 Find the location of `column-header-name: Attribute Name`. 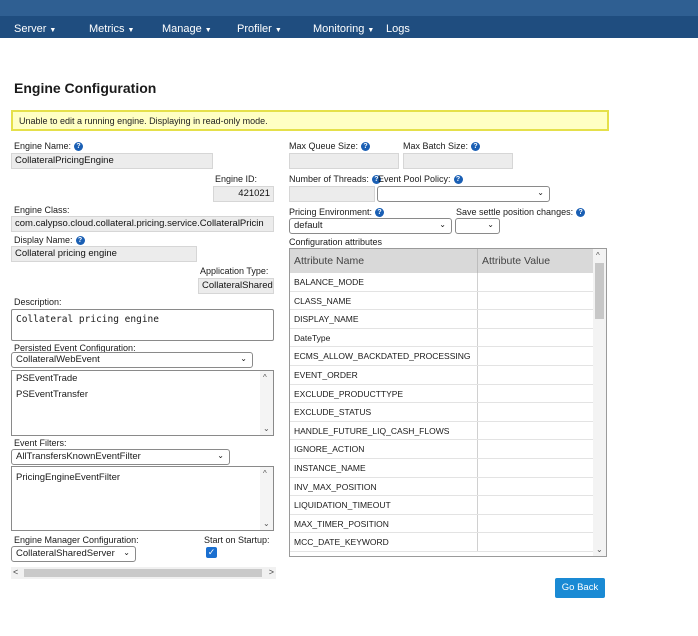

column-header-name: Attribute Name is located at coordinates (384, 261).